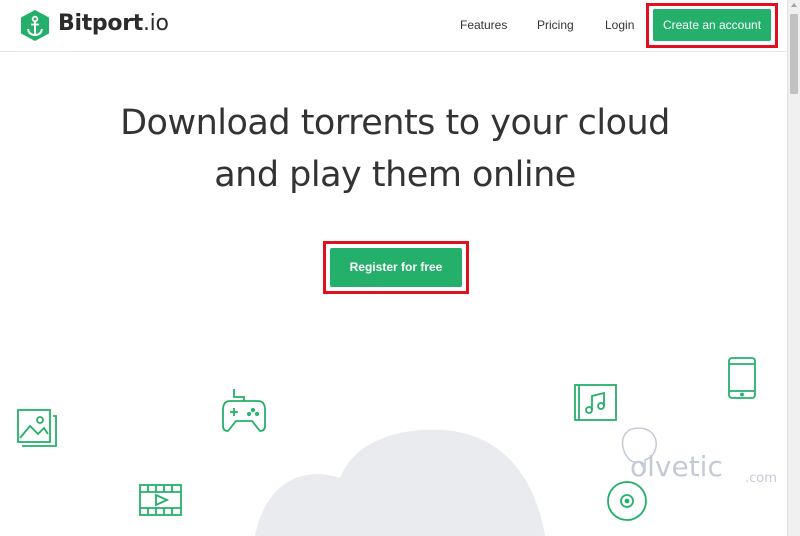  What do you see at coordinates (627, 501) in the screenshot?
I see `disc-icon` at bounding box center [627, 501].